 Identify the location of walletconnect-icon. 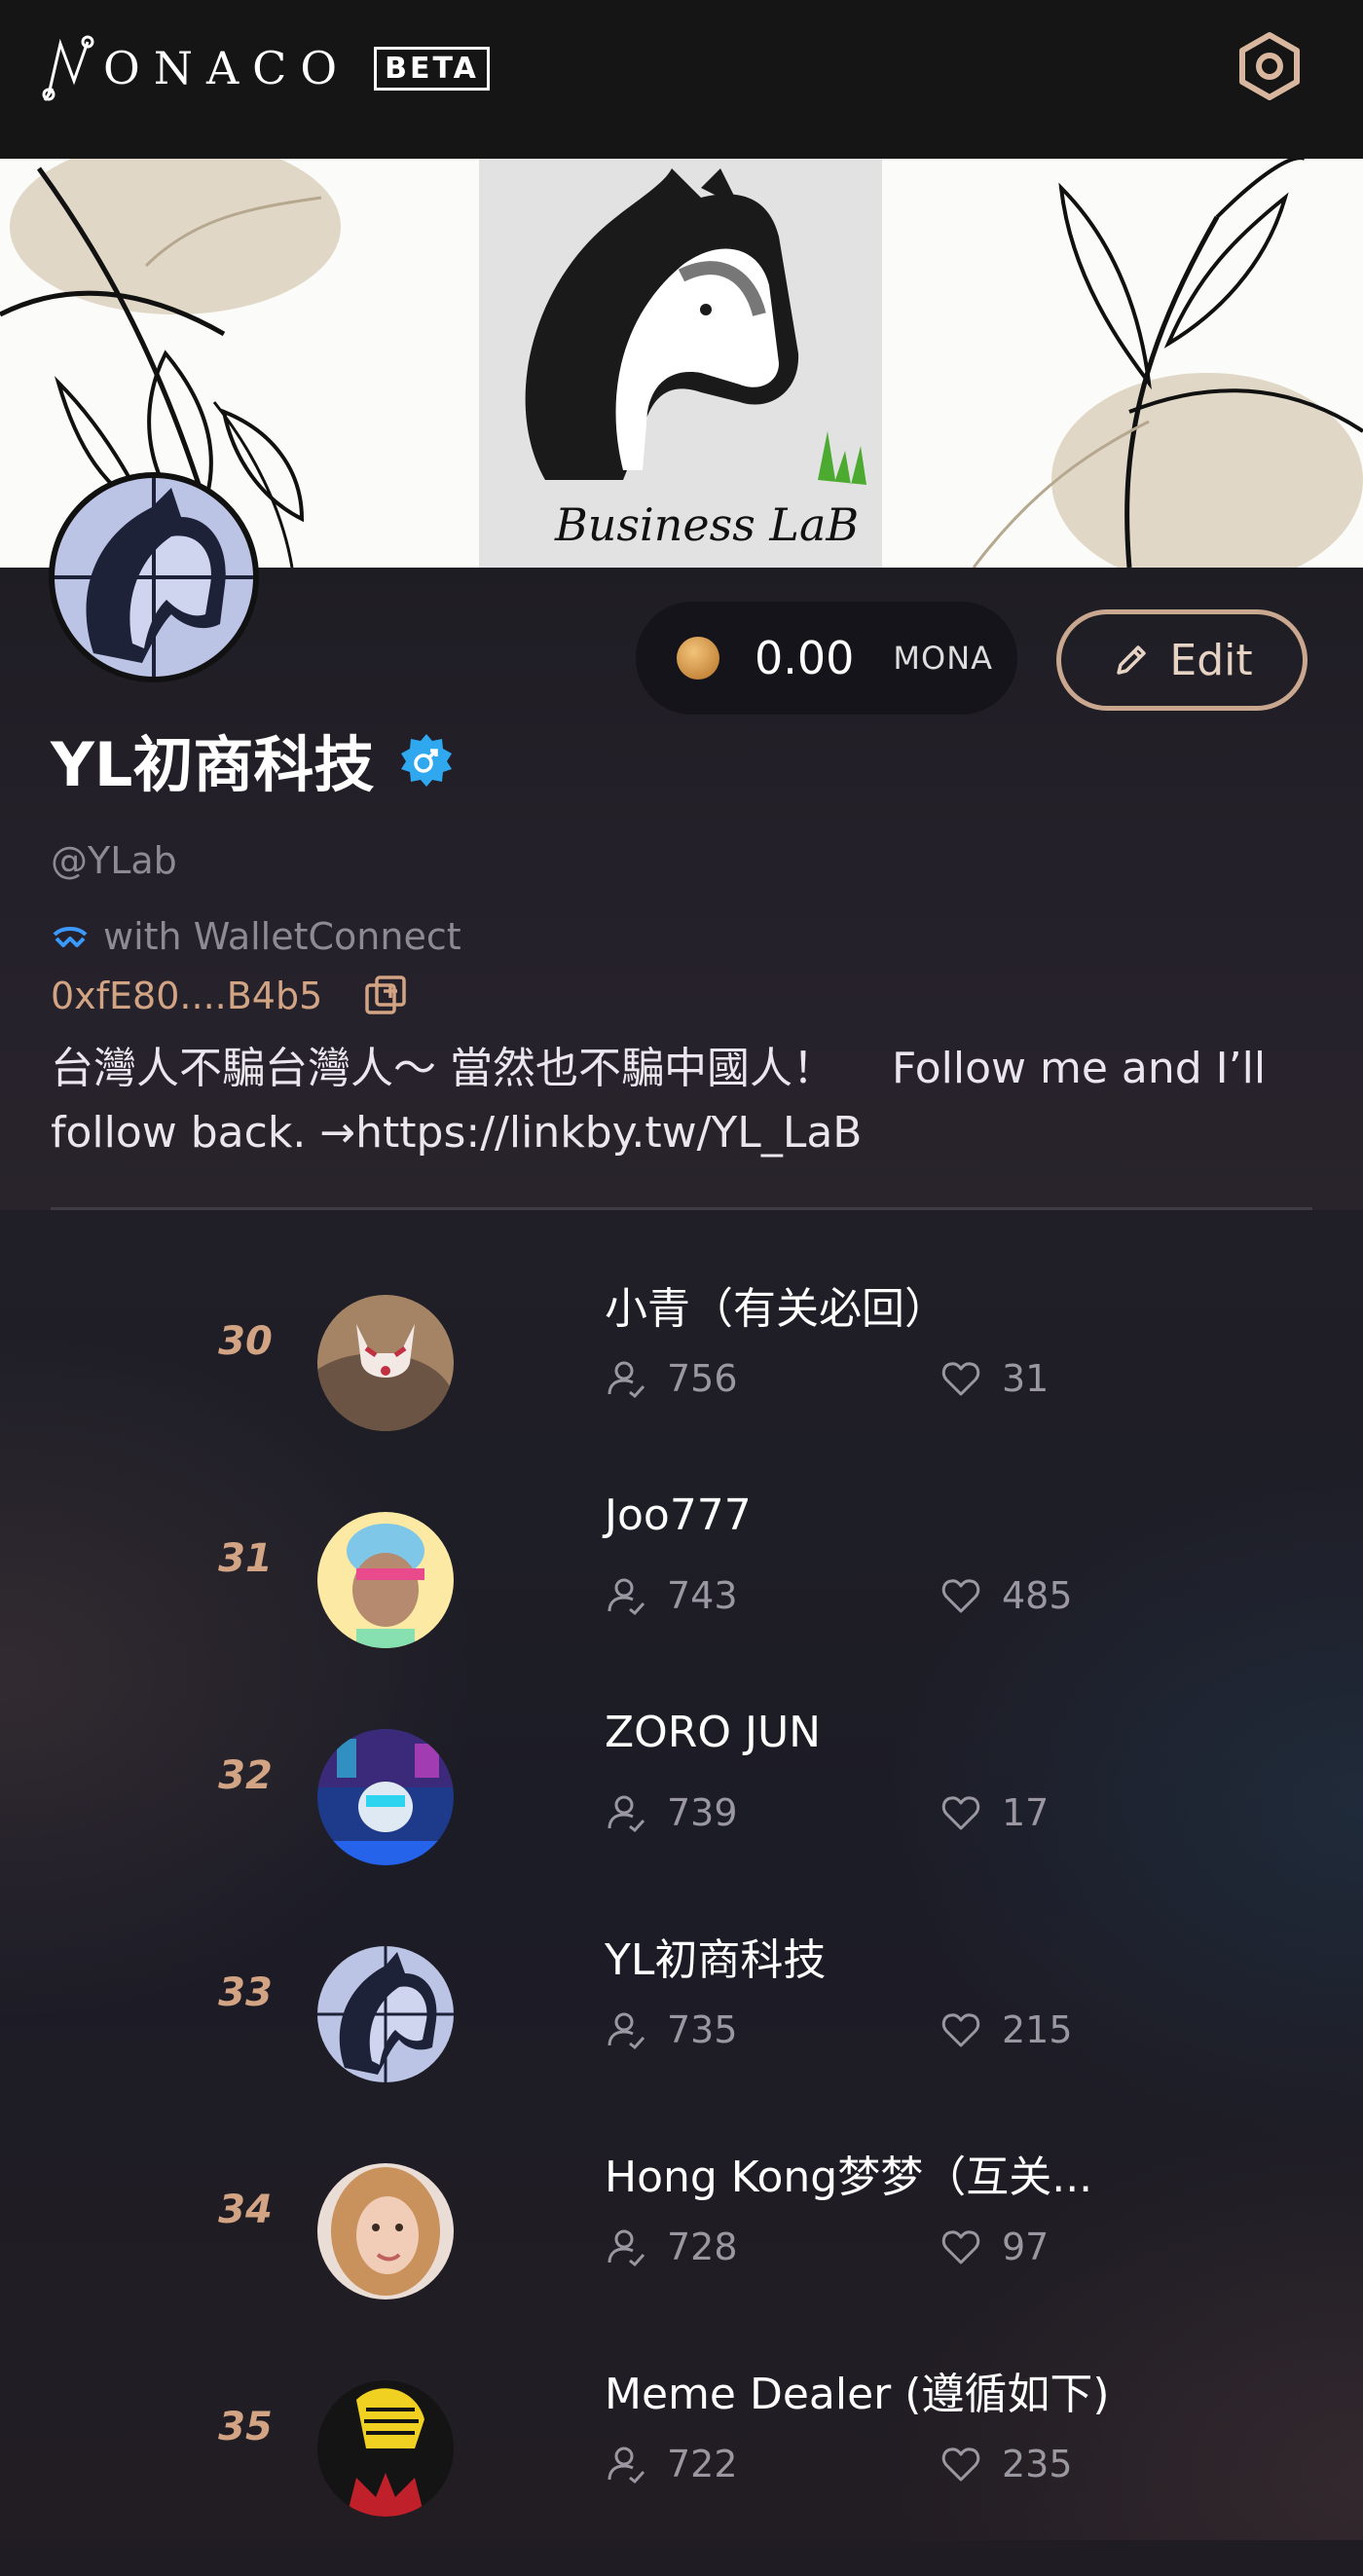
(70, 937).